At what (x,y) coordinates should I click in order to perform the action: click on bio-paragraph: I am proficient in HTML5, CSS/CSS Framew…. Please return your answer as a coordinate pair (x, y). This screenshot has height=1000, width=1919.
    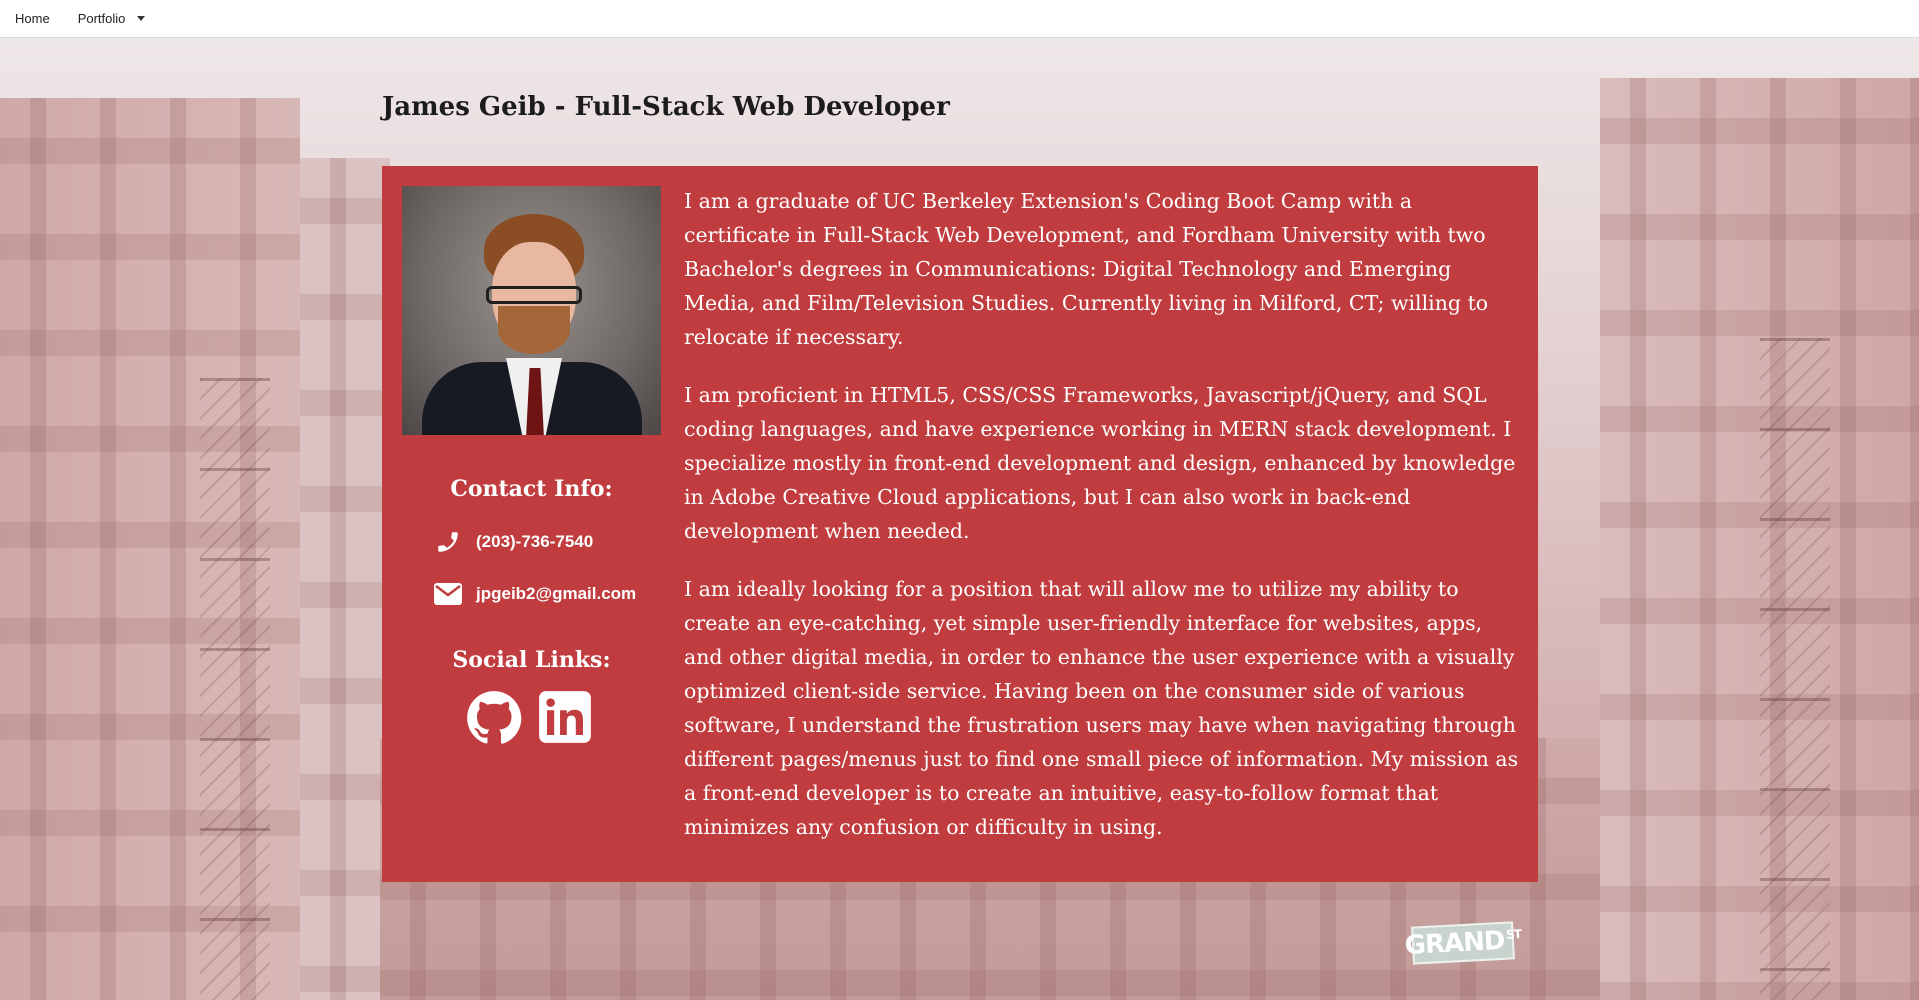
    Looking at the image, I should click on (1100, 463).